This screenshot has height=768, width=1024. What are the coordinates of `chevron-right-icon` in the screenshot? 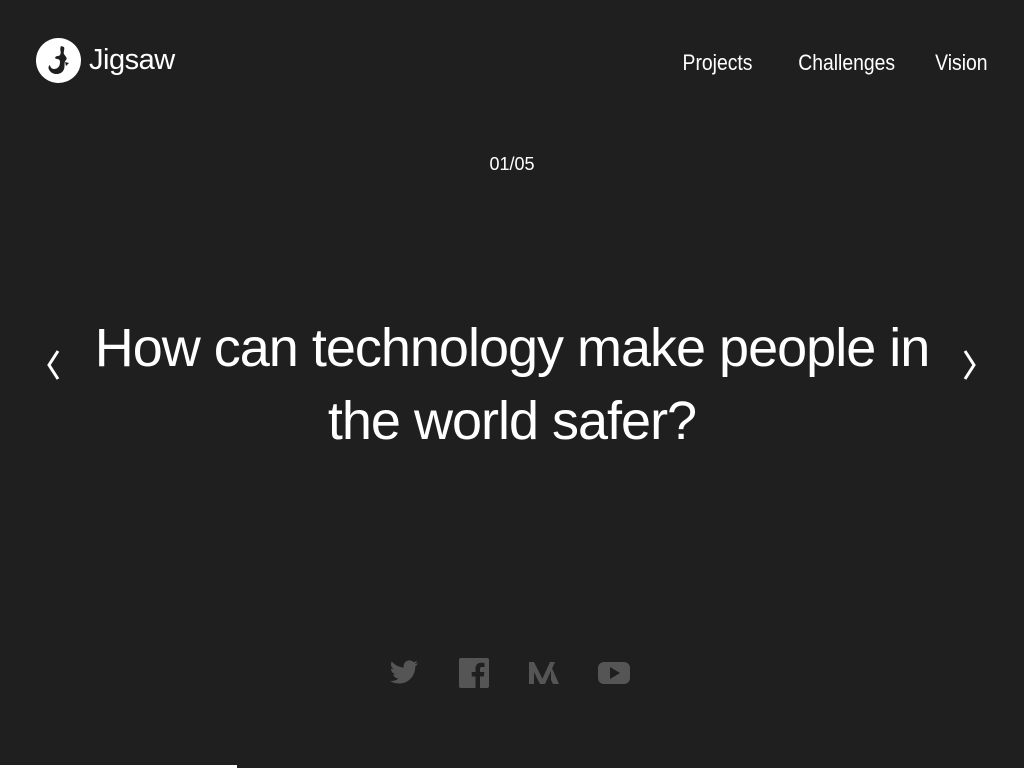 It's located at (969, 365).